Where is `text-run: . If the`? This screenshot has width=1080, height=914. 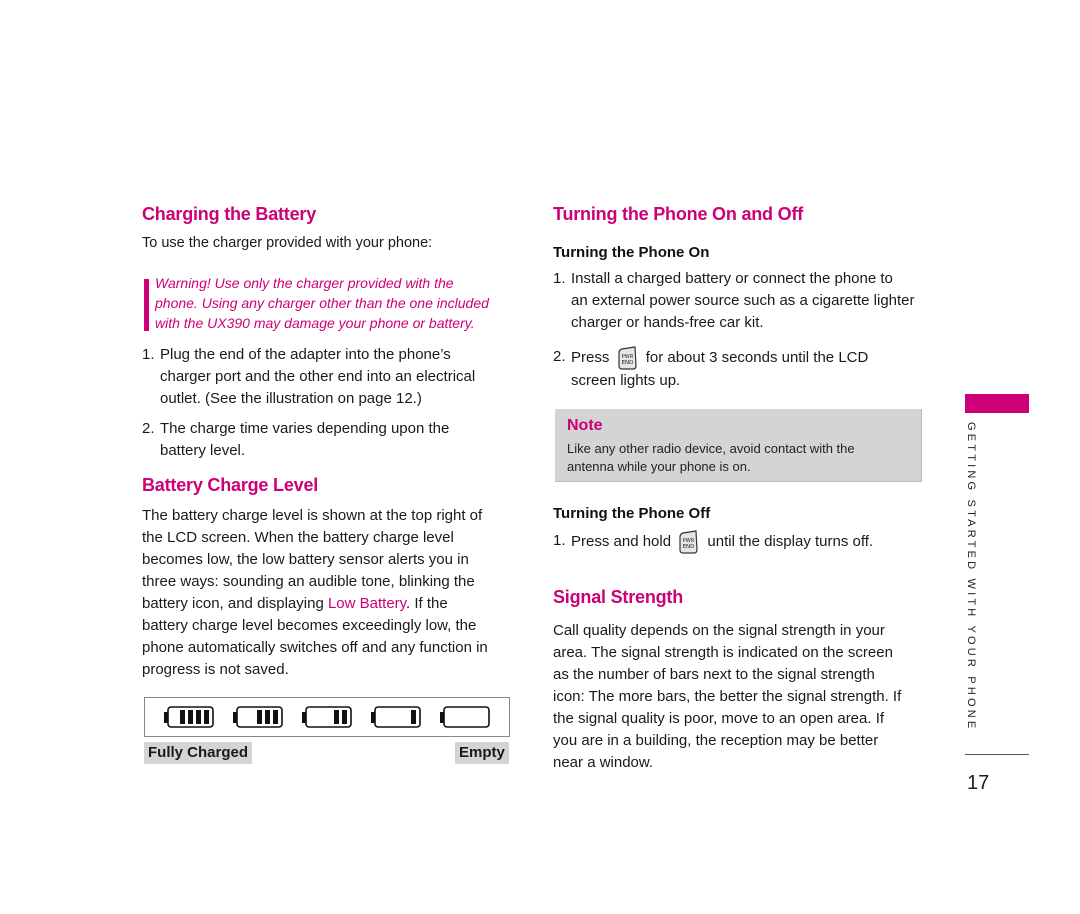 text-run: . If the is located at coordinates (427, 603).